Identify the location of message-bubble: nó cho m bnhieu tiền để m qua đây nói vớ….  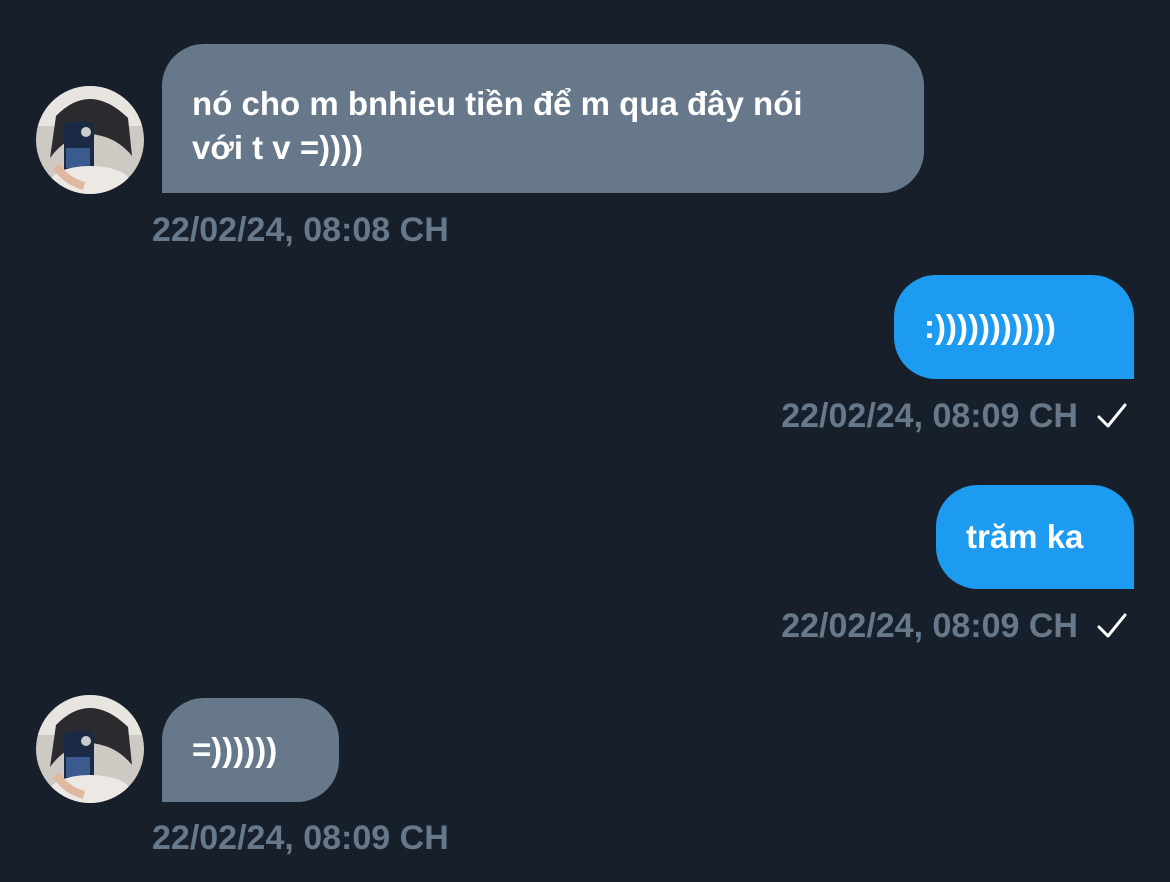
(543, 118).